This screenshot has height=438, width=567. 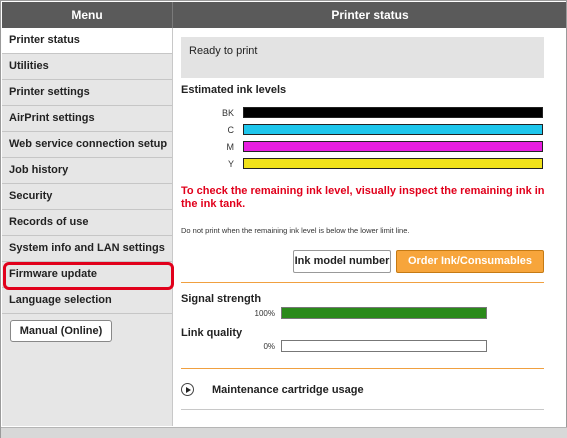 I want to click on ink-label-y: Y, so click(x=230, y=164).